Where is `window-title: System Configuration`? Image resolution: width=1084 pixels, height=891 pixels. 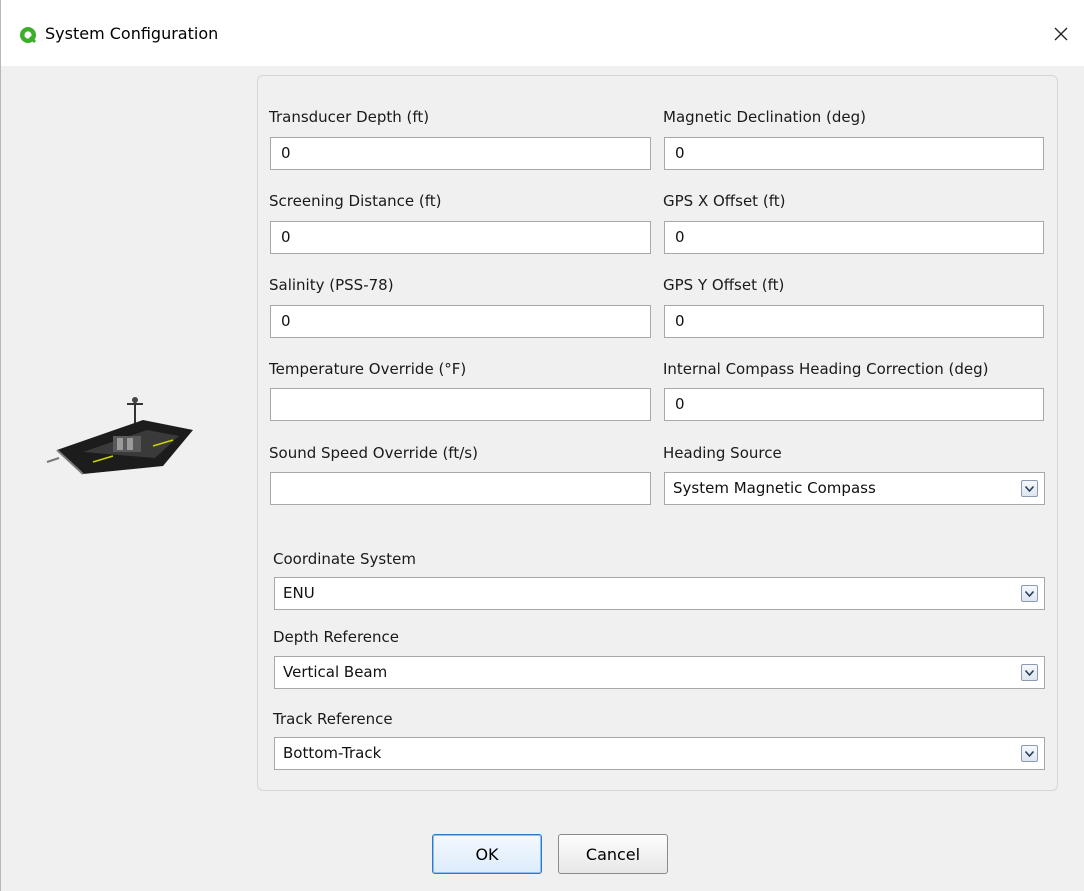
window-title: System Configuration is located at coordinates (132, 33).